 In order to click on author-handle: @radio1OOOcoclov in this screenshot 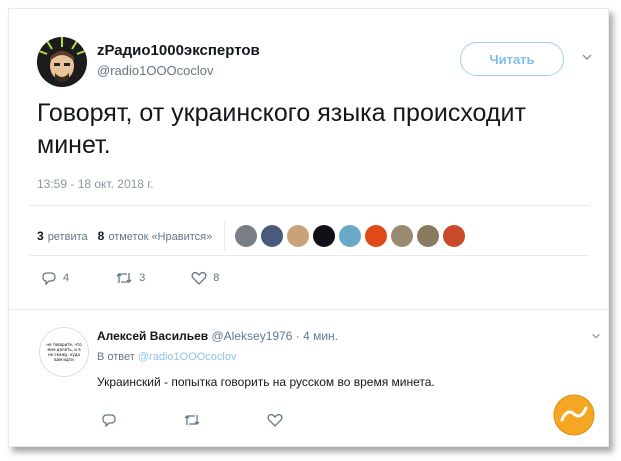, I will do `click(155, 70)`.